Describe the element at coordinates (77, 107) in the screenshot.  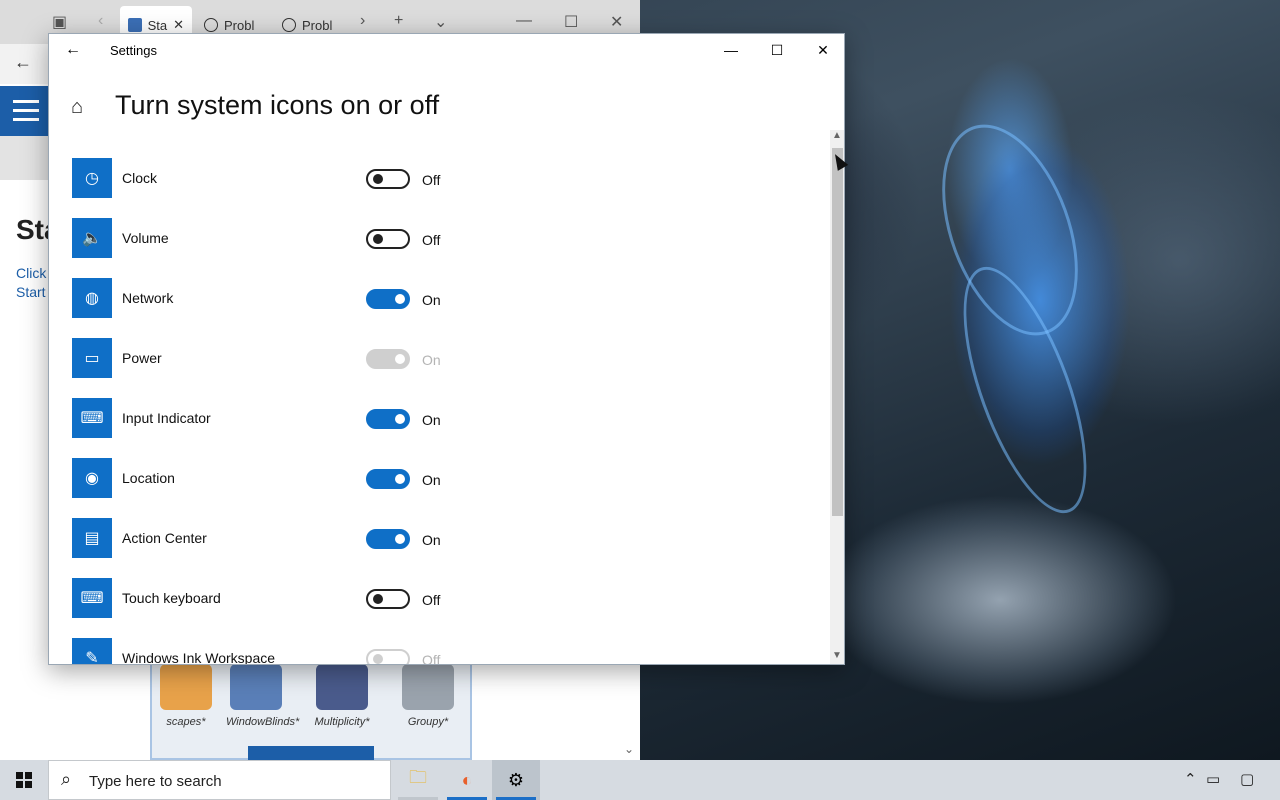
I see `home-icon: ⌂` at that location.